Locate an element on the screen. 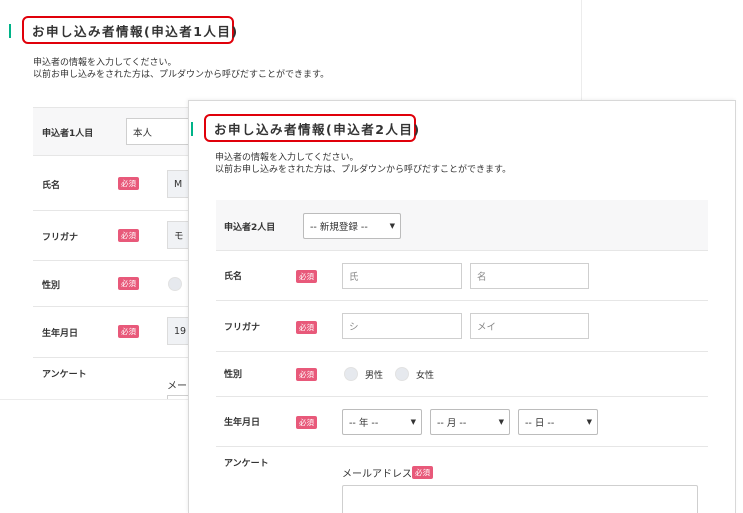  gender-female-label: 女性 is located at coordinates (425, 376).